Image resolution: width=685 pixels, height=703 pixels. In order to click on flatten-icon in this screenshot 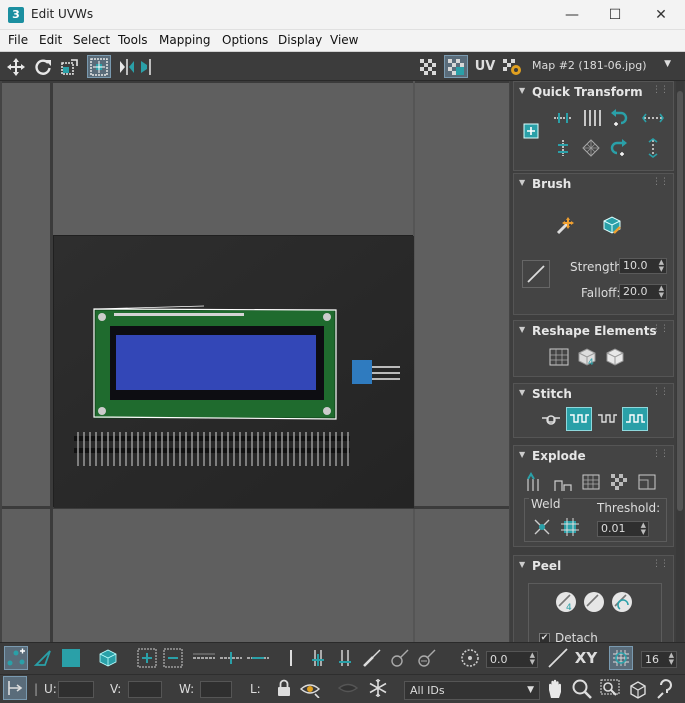, I will do `click(591, 482)`.